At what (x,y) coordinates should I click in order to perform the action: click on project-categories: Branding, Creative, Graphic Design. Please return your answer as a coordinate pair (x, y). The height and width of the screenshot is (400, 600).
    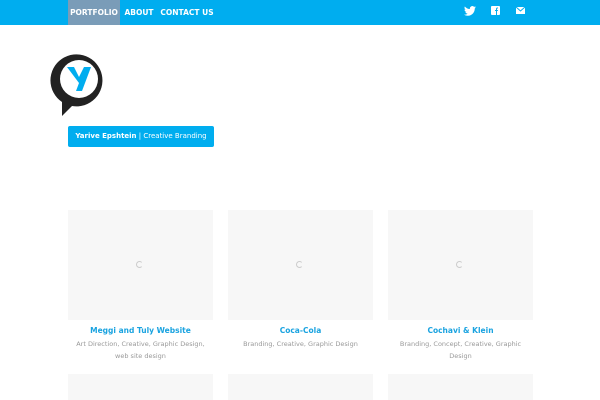
    Looking at the image, I should click on (300, 344).